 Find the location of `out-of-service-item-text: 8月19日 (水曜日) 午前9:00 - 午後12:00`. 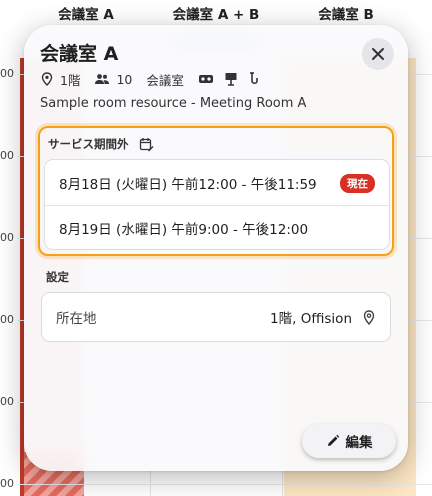

out-of-service-item-text: 8月19日 (水曜日) 午前9:00 - 午後12:00 is located at coordinates (184, 230).